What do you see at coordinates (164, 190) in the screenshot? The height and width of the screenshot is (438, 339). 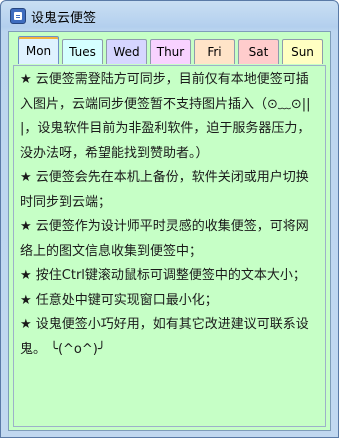 I see `note-paragraph: ★ 云便签会先在本机上备份，软件关闭或用户切换时同步到云端；` at bounding box center [164, 190].